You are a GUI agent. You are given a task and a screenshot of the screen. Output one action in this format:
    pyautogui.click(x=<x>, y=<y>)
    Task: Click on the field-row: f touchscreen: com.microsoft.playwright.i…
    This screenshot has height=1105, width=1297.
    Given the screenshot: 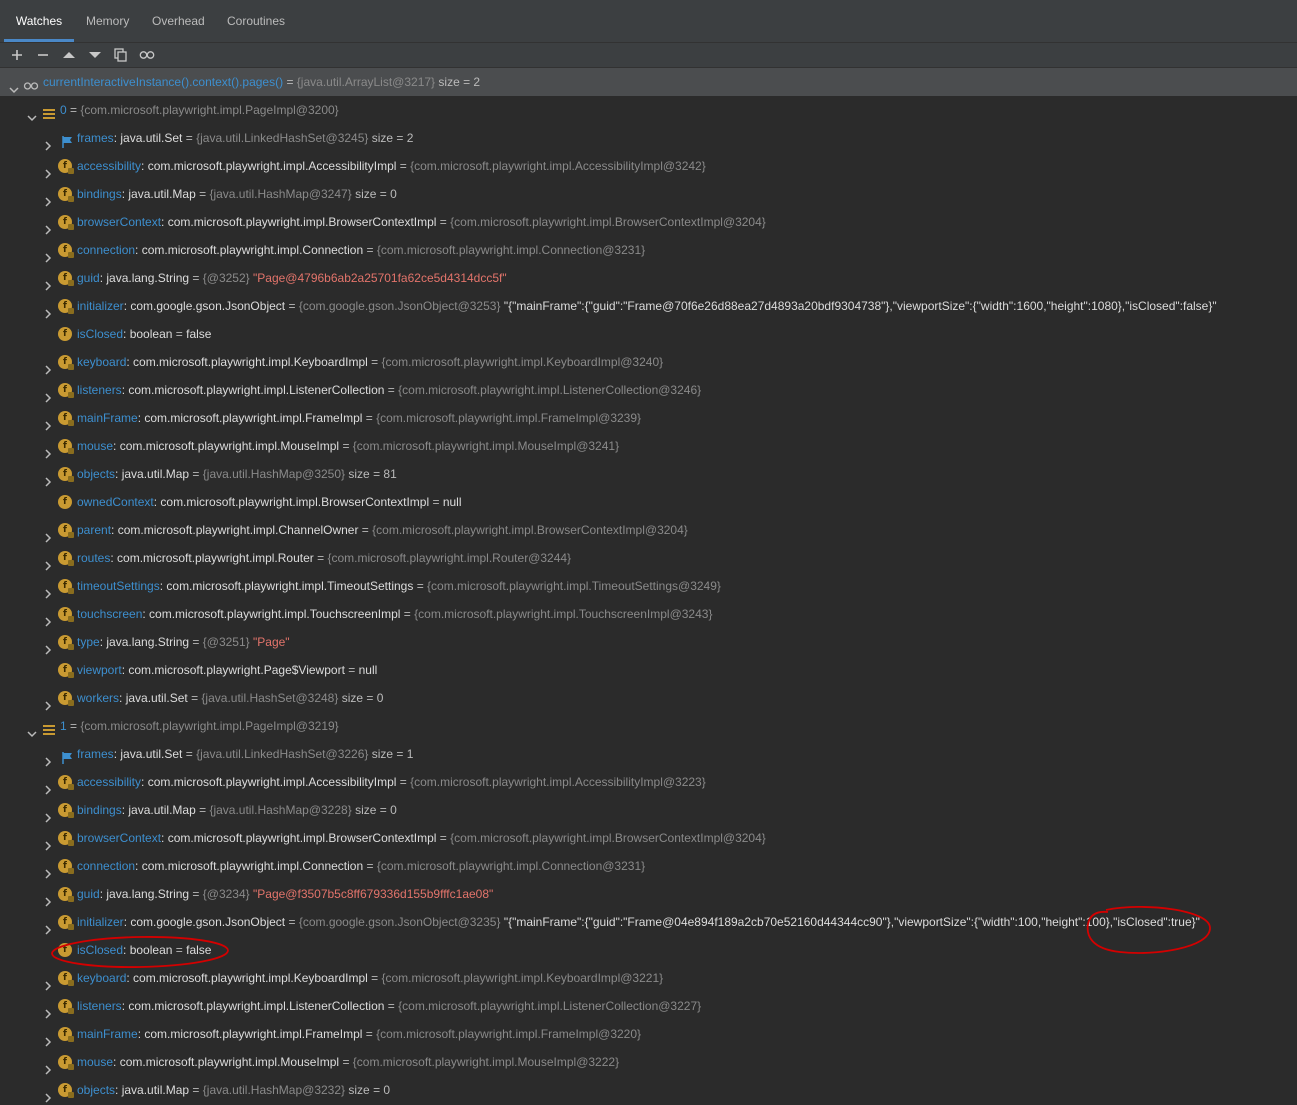 What is the action you would take?
    pyautogui.click(x=648, y=614)
    